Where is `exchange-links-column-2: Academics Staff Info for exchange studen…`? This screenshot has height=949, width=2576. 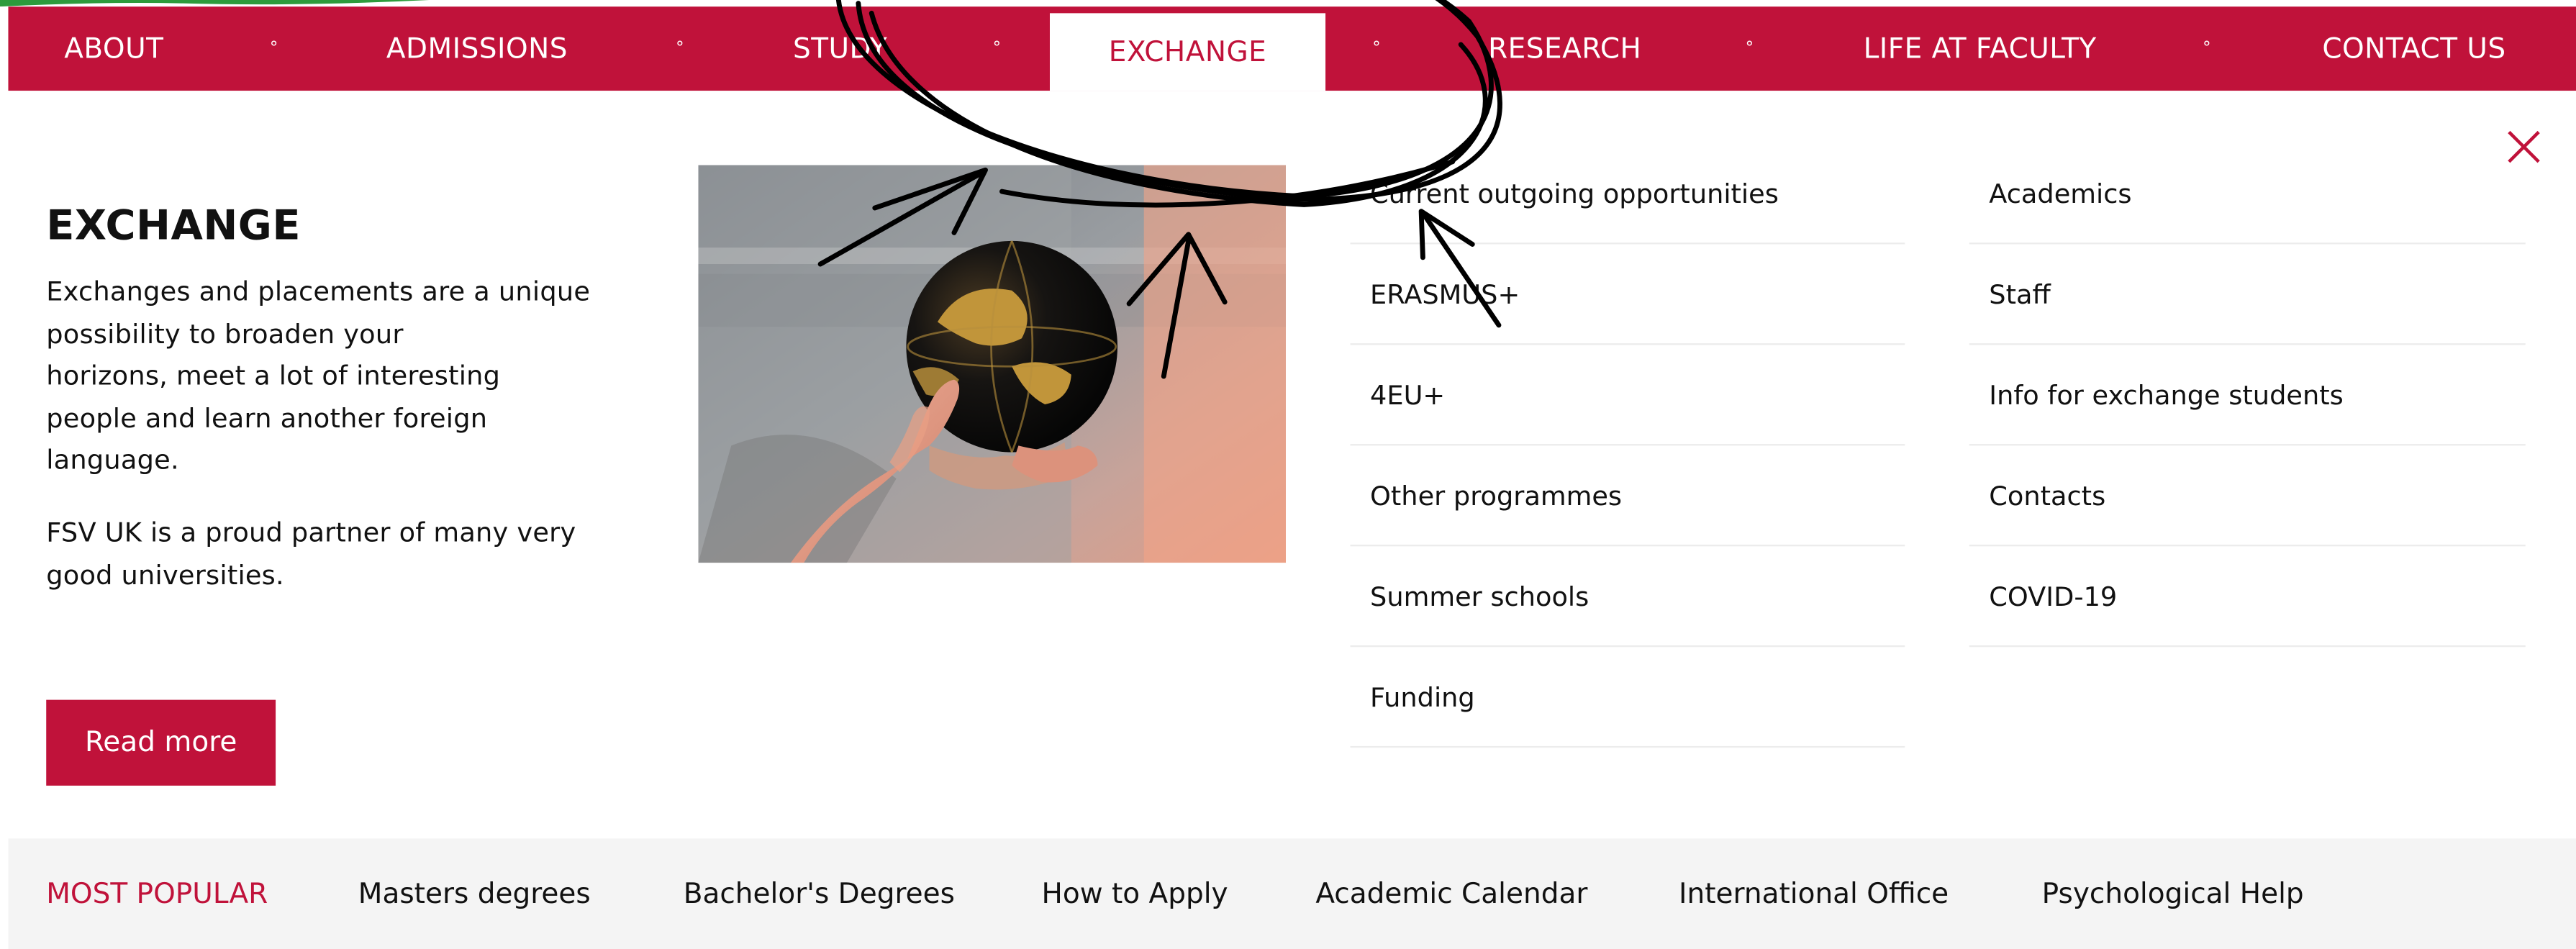 exchange-links-column-2: Academics Staff Info for exchange studen… is located at coordinates (2247, 396).